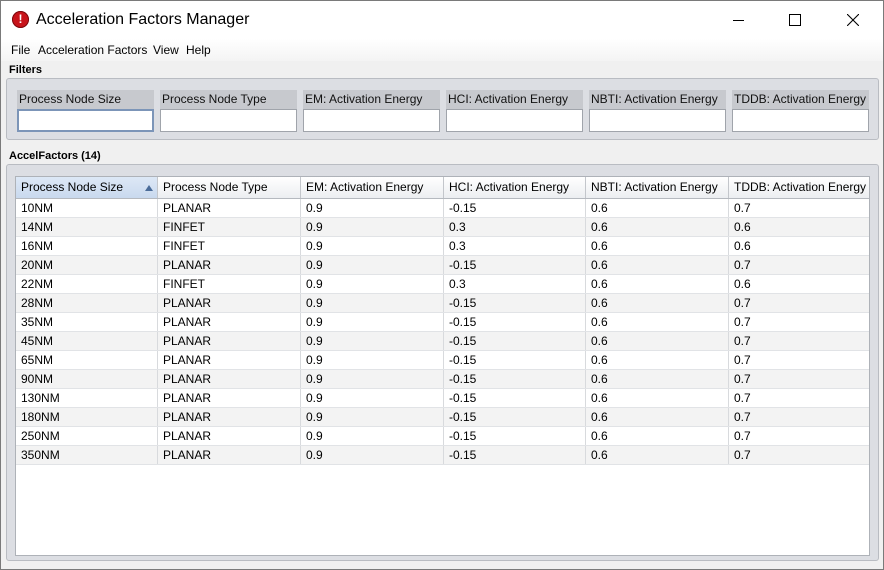 The width and height of the screenshot is (884, 570). Describe the element at coordinates (198, 50) in the screenshot. I see `menu-help: Help` at that location.